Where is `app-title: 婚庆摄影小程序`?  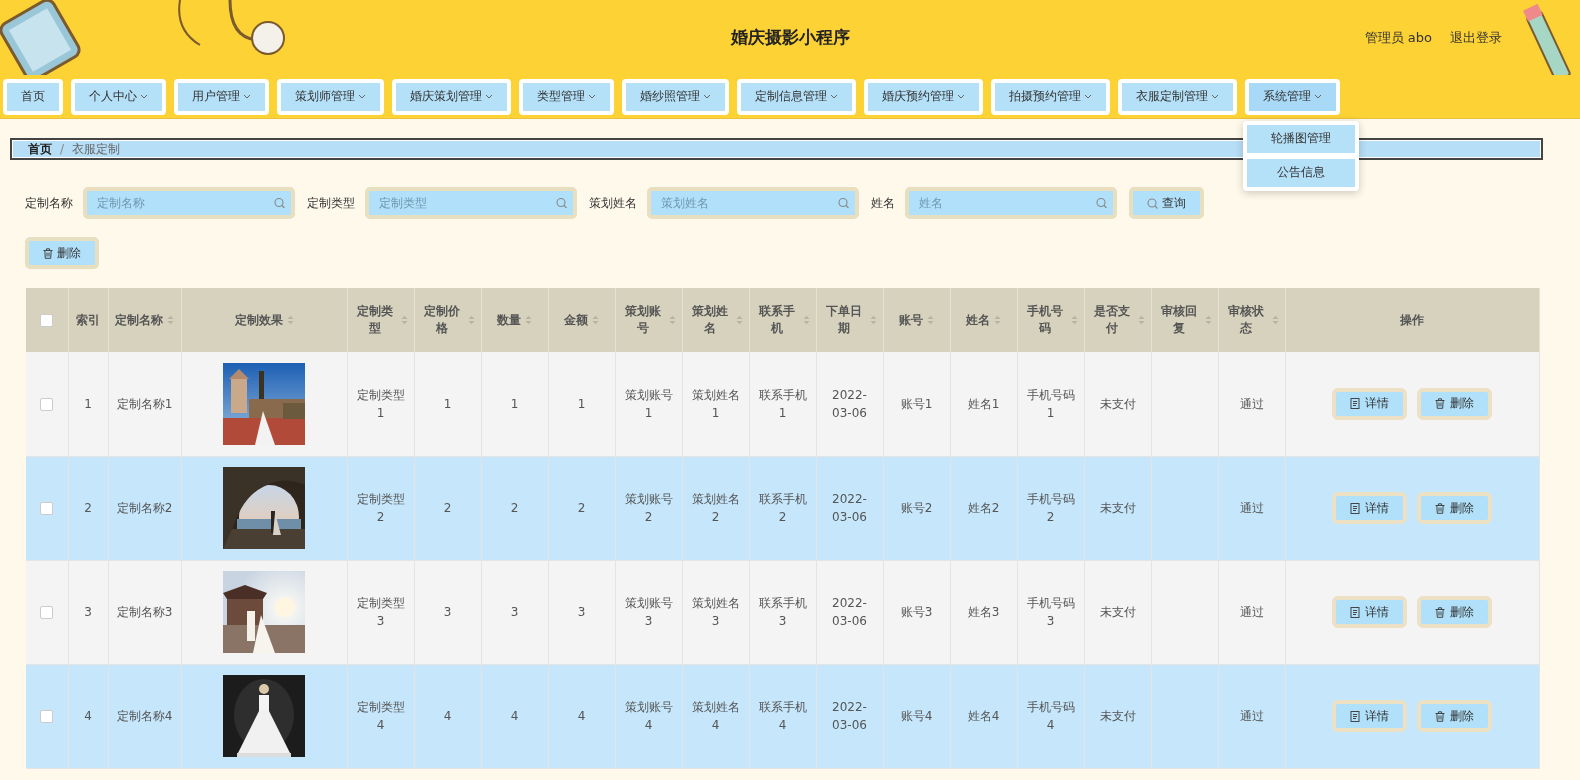
app-title: 婚庆摄影小程序 is located at coordinates (790, 37).